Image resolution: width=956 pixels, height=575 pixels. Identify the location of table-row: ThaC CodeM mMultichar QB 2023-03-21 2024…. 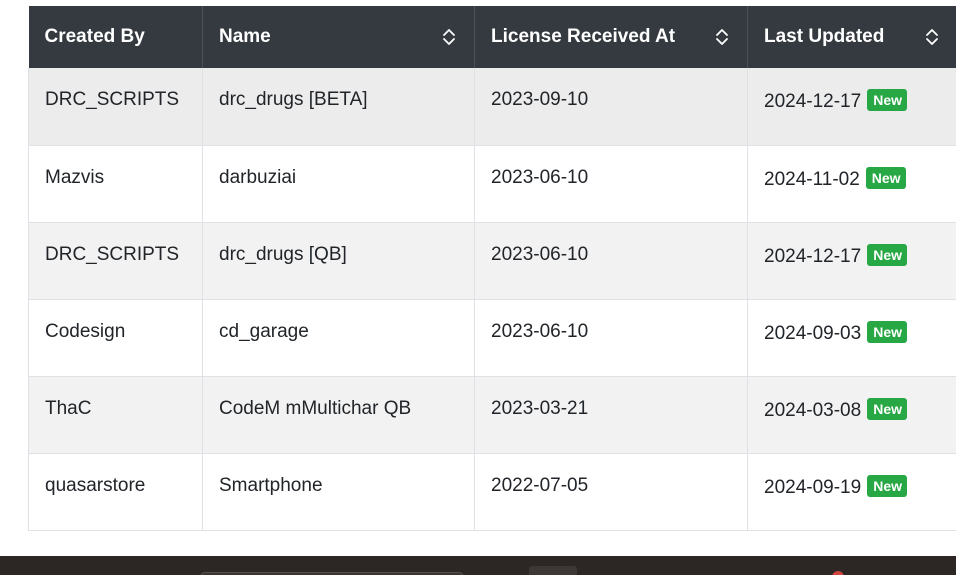
(492, 415).